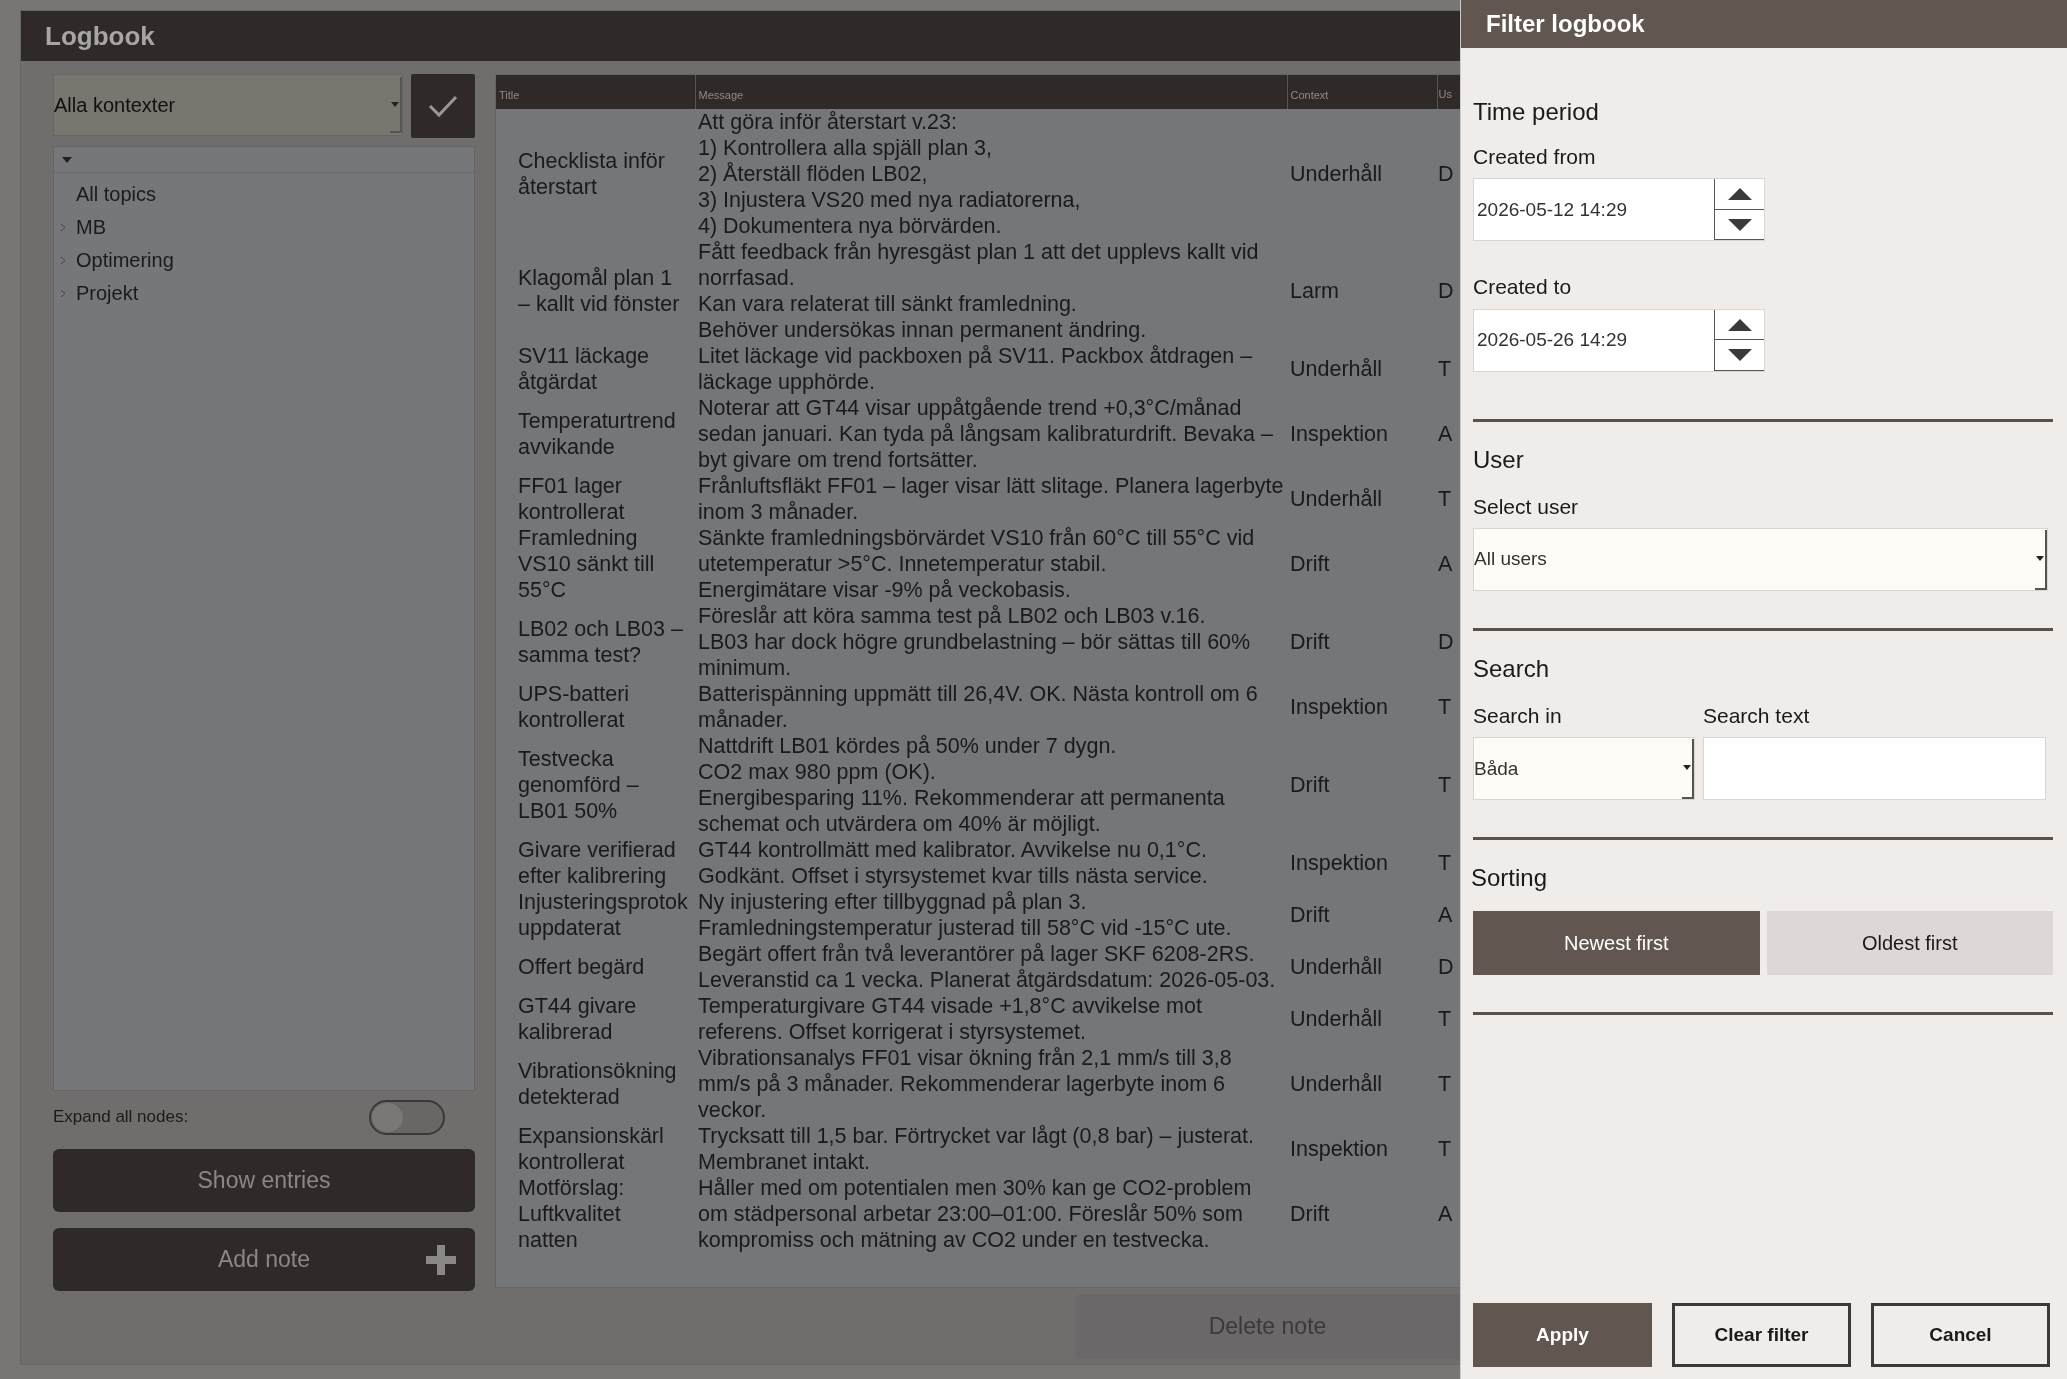 The height and width of the screenshot is (1379, 2067). Describe the element at coordinates (228, 105) in the screenshot. I see `context-select: Alla kontexter` at that location.